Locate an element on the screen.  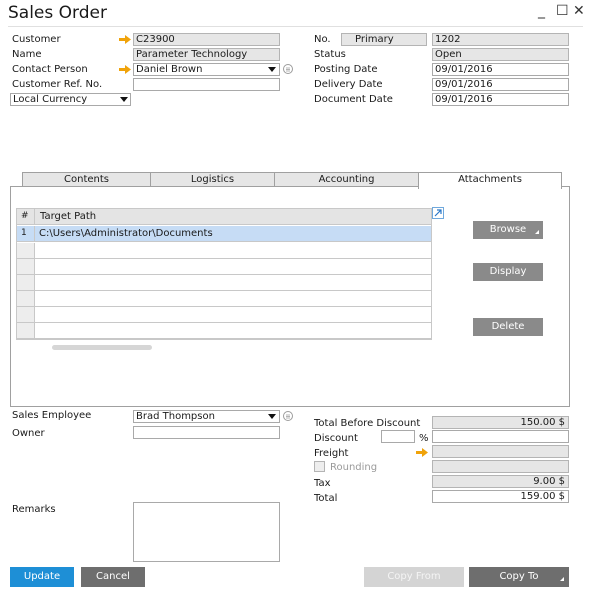
tax-label: Tax is located at coordinates (322, 483).